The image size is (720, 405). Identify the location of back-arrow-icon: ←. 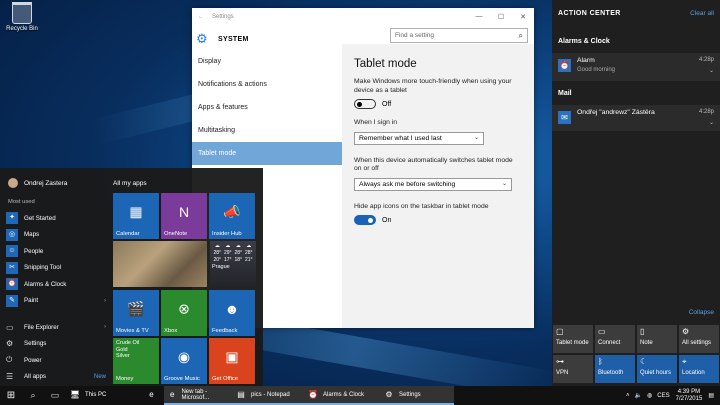
(205, 17).